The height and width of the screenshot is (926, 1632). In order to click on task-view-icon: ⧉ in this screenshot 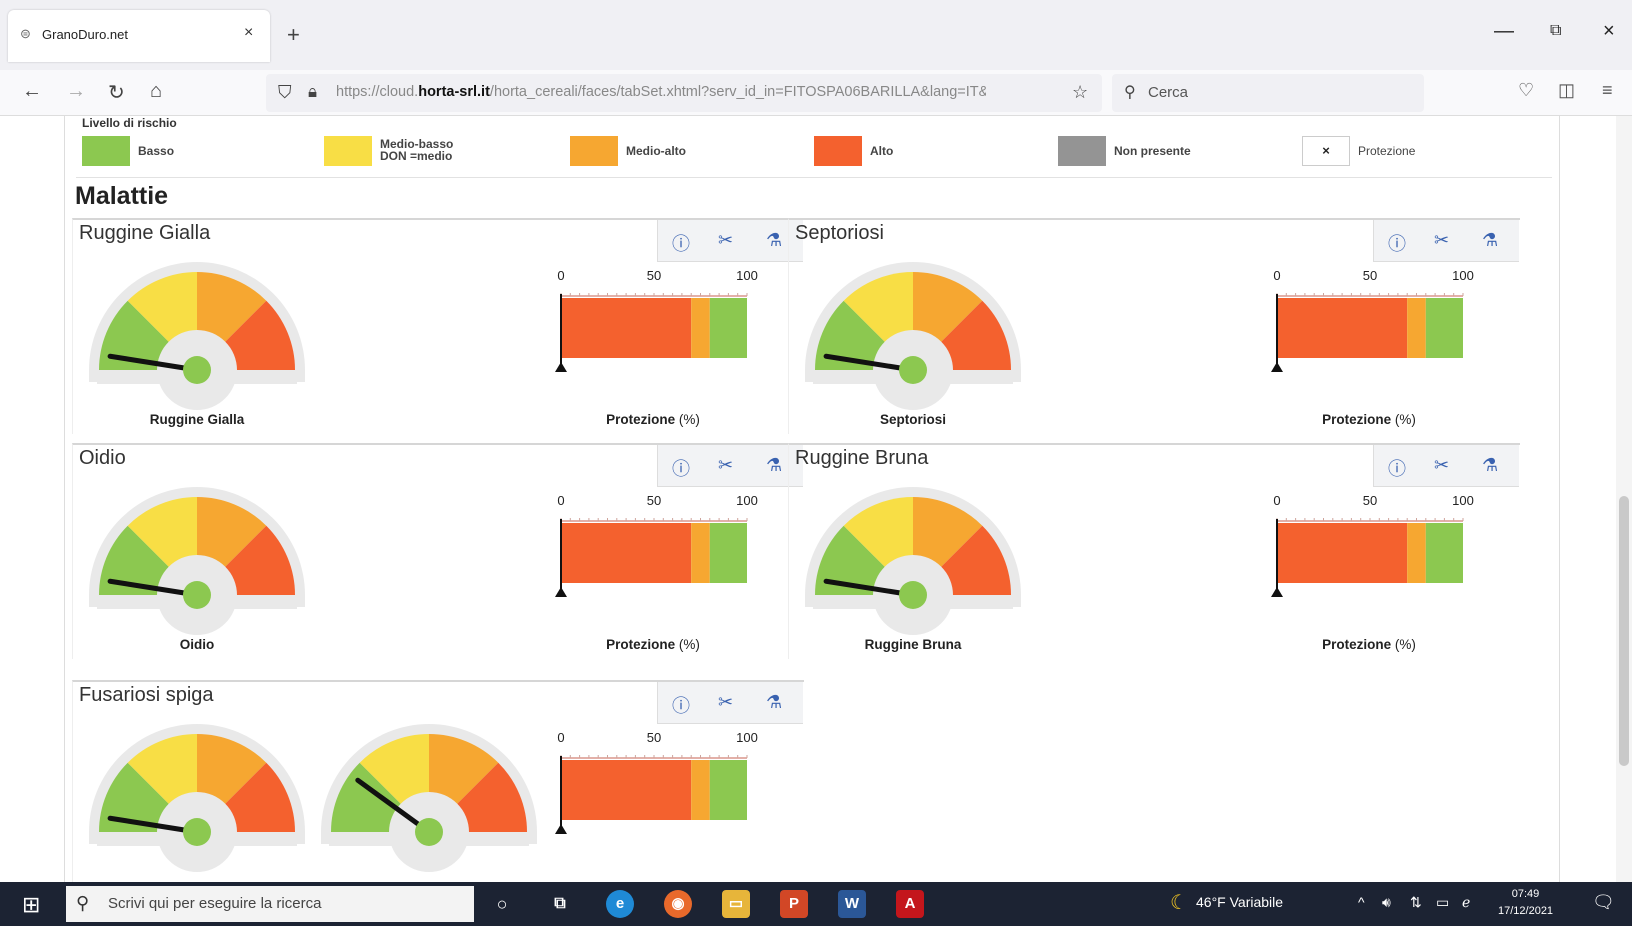, I will do `click(560, 904)`.